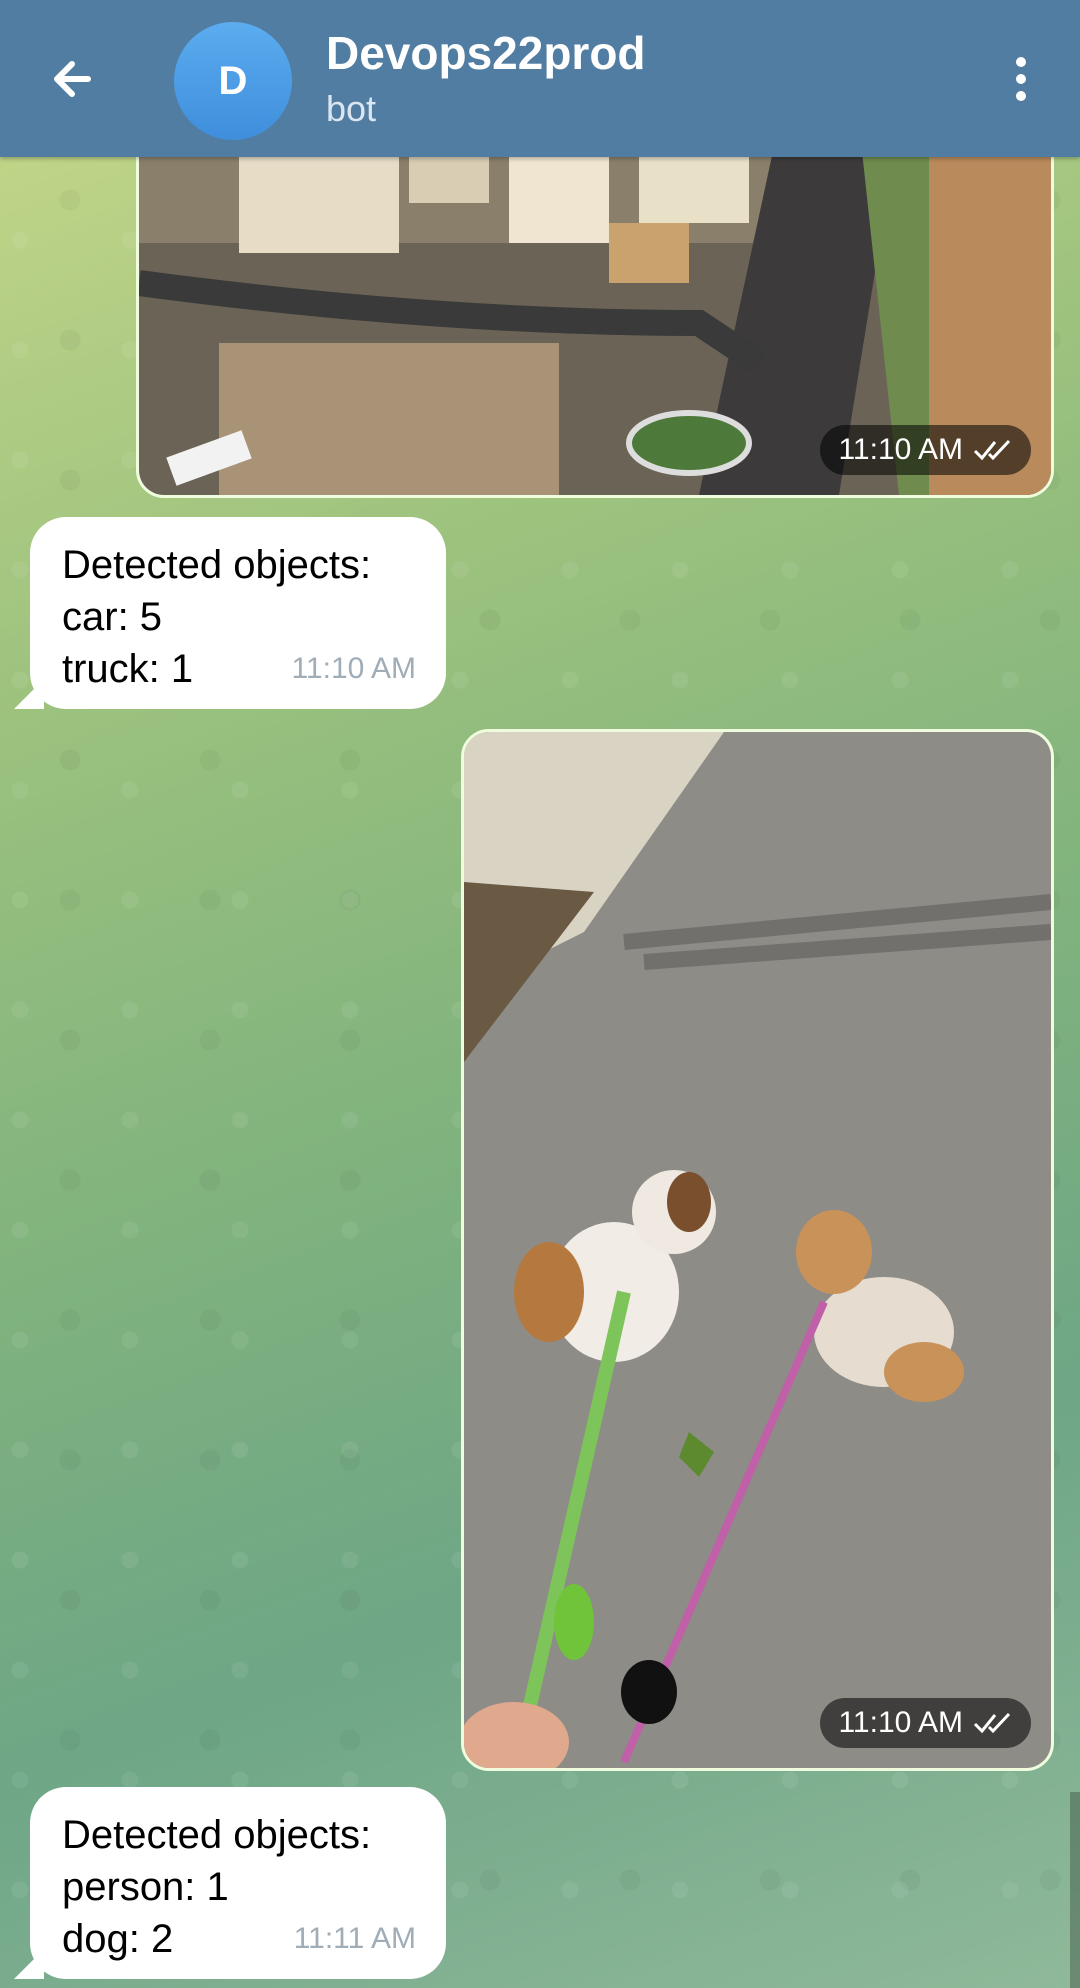 The height and width of the screenshot is (1988, 1080). What do you see at coordinates (351, 108) in the screenshot?
I see `chat-subtitle: bot` at bounding box center [351, 108].